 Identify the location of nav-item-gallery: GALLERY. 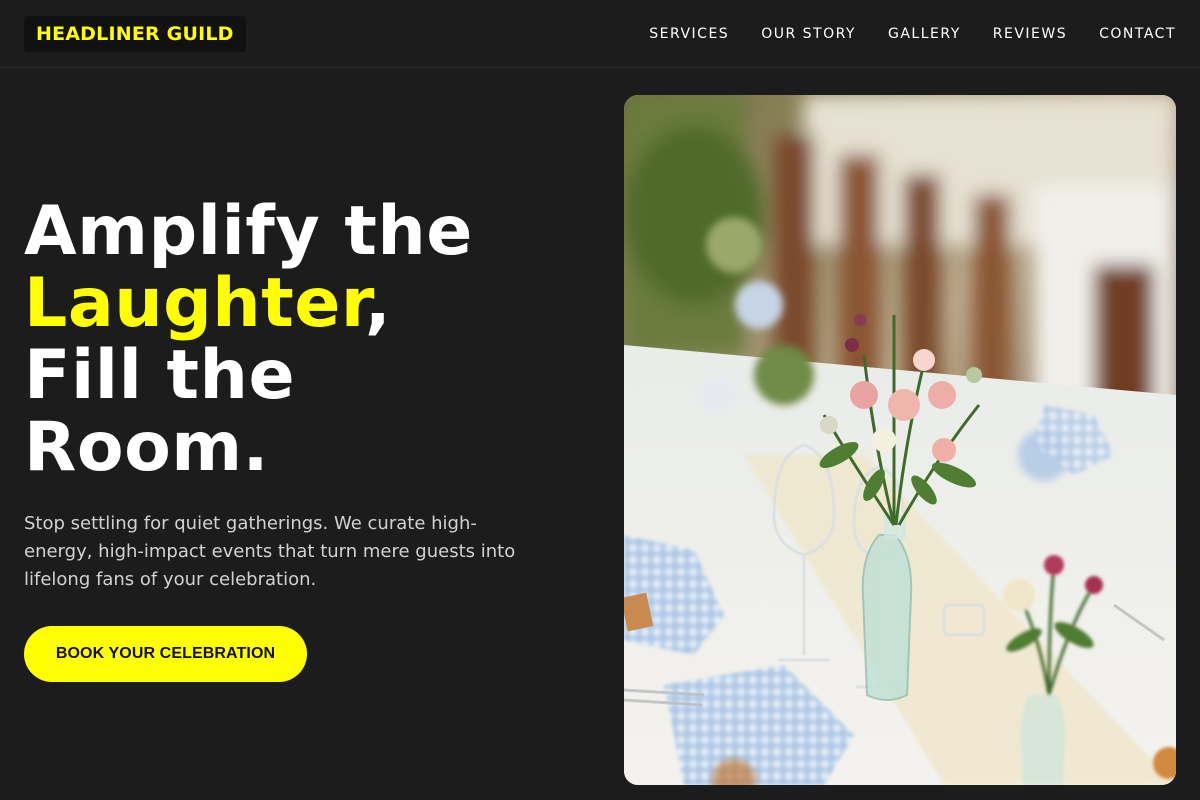
(924, 34).